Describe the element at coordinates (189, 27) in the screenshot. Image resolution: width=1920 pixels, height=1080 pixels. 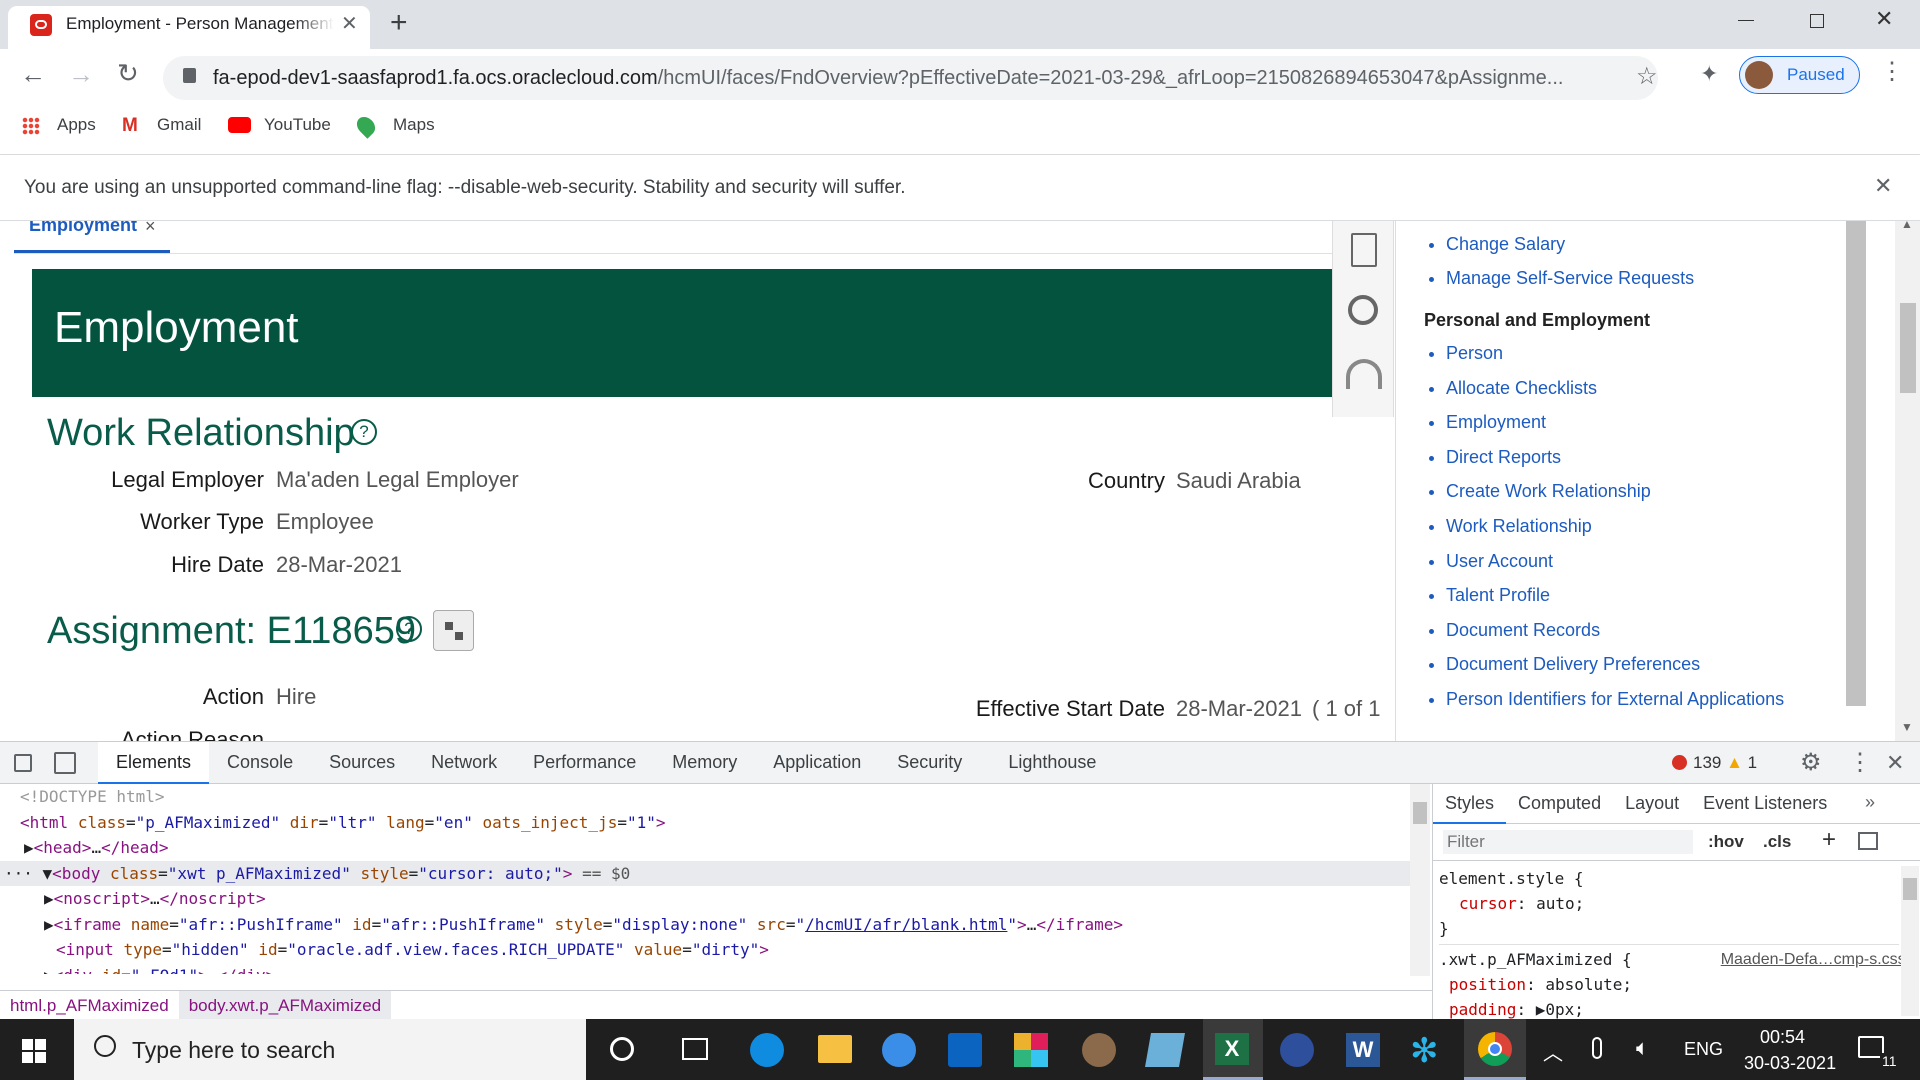
I see `browser-tab: Employment - Person Management ✕` at that location.